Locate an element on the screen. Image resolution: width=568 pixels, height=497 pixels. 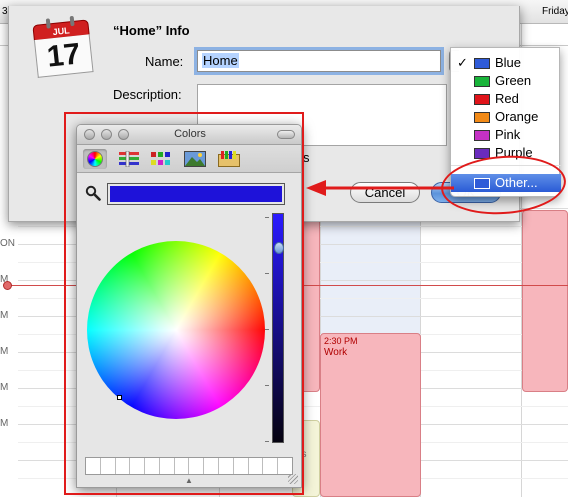
sheet-title: “Home” Info is located at coordinates (151, 30).